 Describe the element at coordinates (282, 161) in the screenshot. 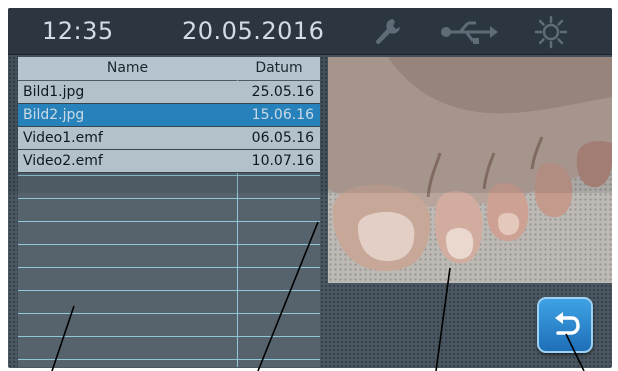

I see `file-date: 10.07.16` at that location.